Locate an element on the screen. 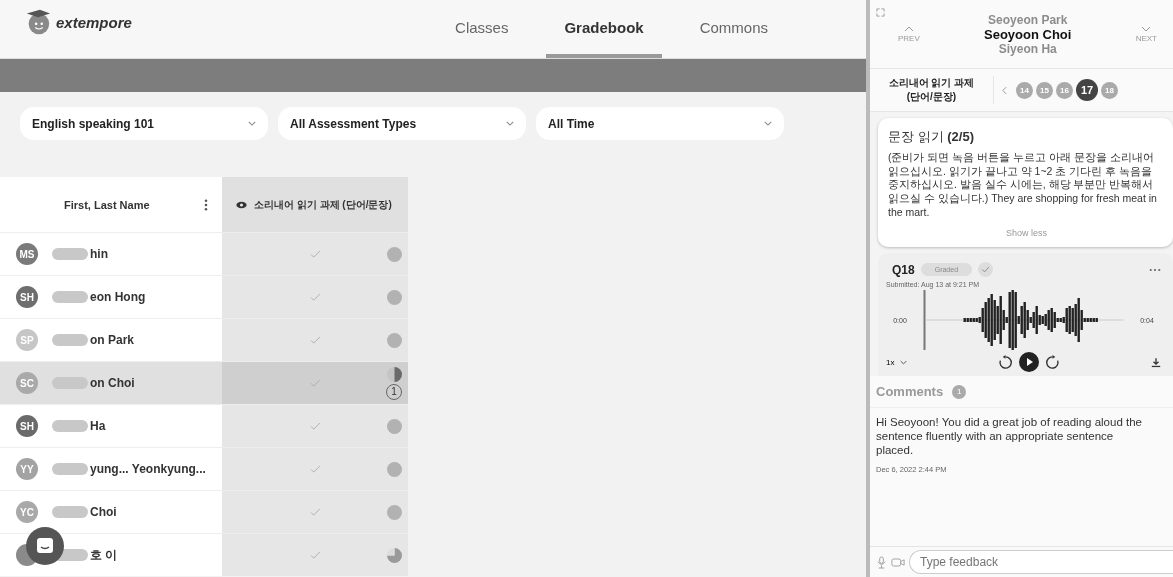  eye-icon is located at coordinates (241, 204).